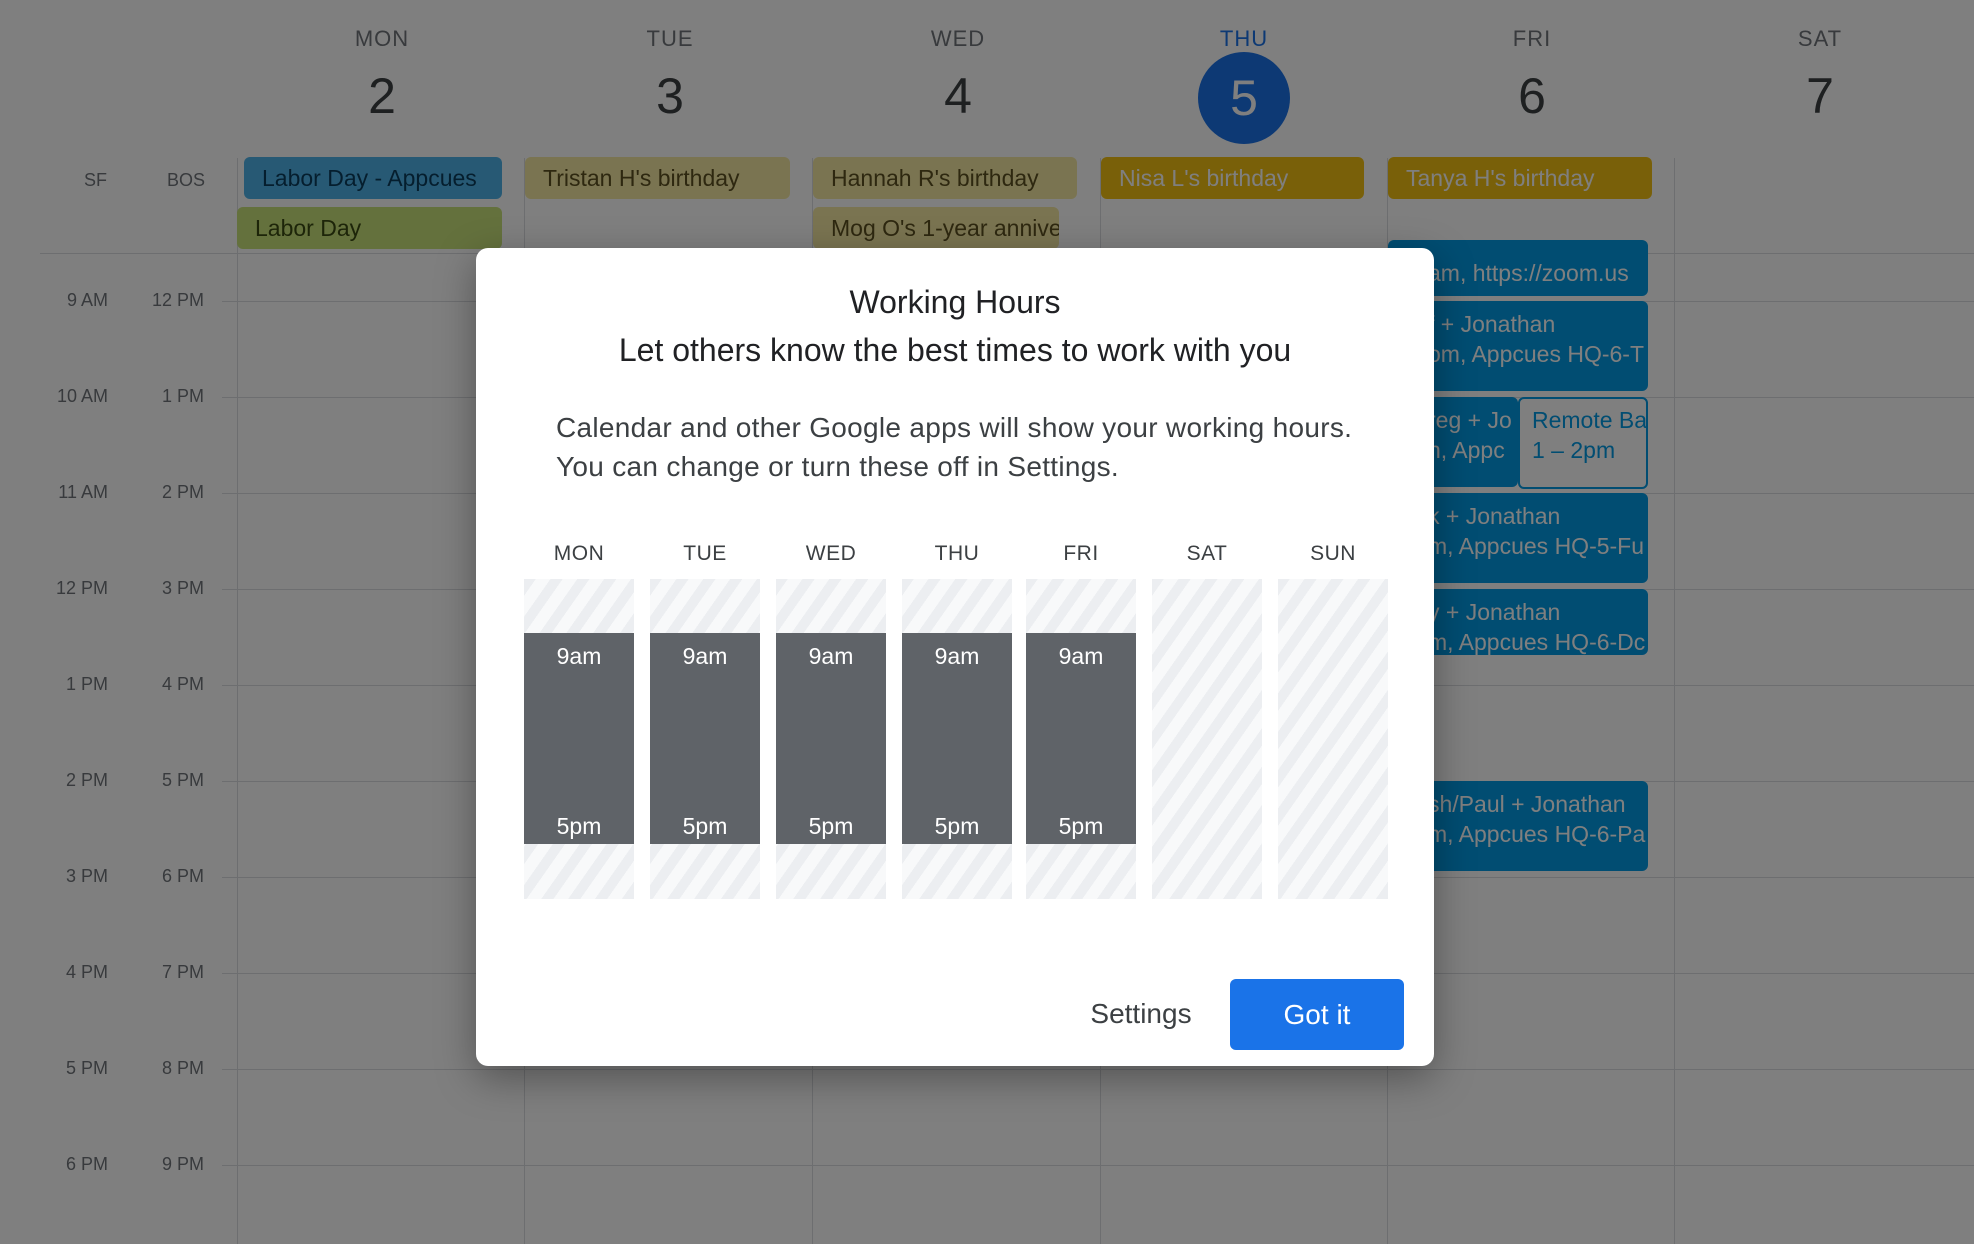 Image resolution: width=1974 pixels, height=1244 pixels. What do you see at coordinates (1141, 1014) in the screenshot?
I see `settings-button: Settings` at bounding box center [1141, 1014].